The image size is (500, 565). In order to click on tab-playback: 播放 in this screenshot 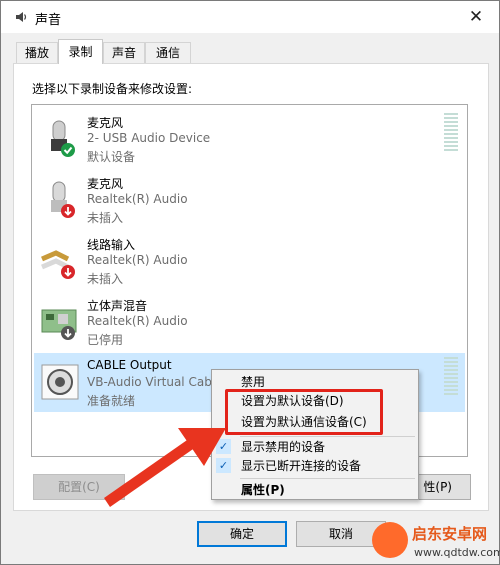, I will do `click(37, 52)`.